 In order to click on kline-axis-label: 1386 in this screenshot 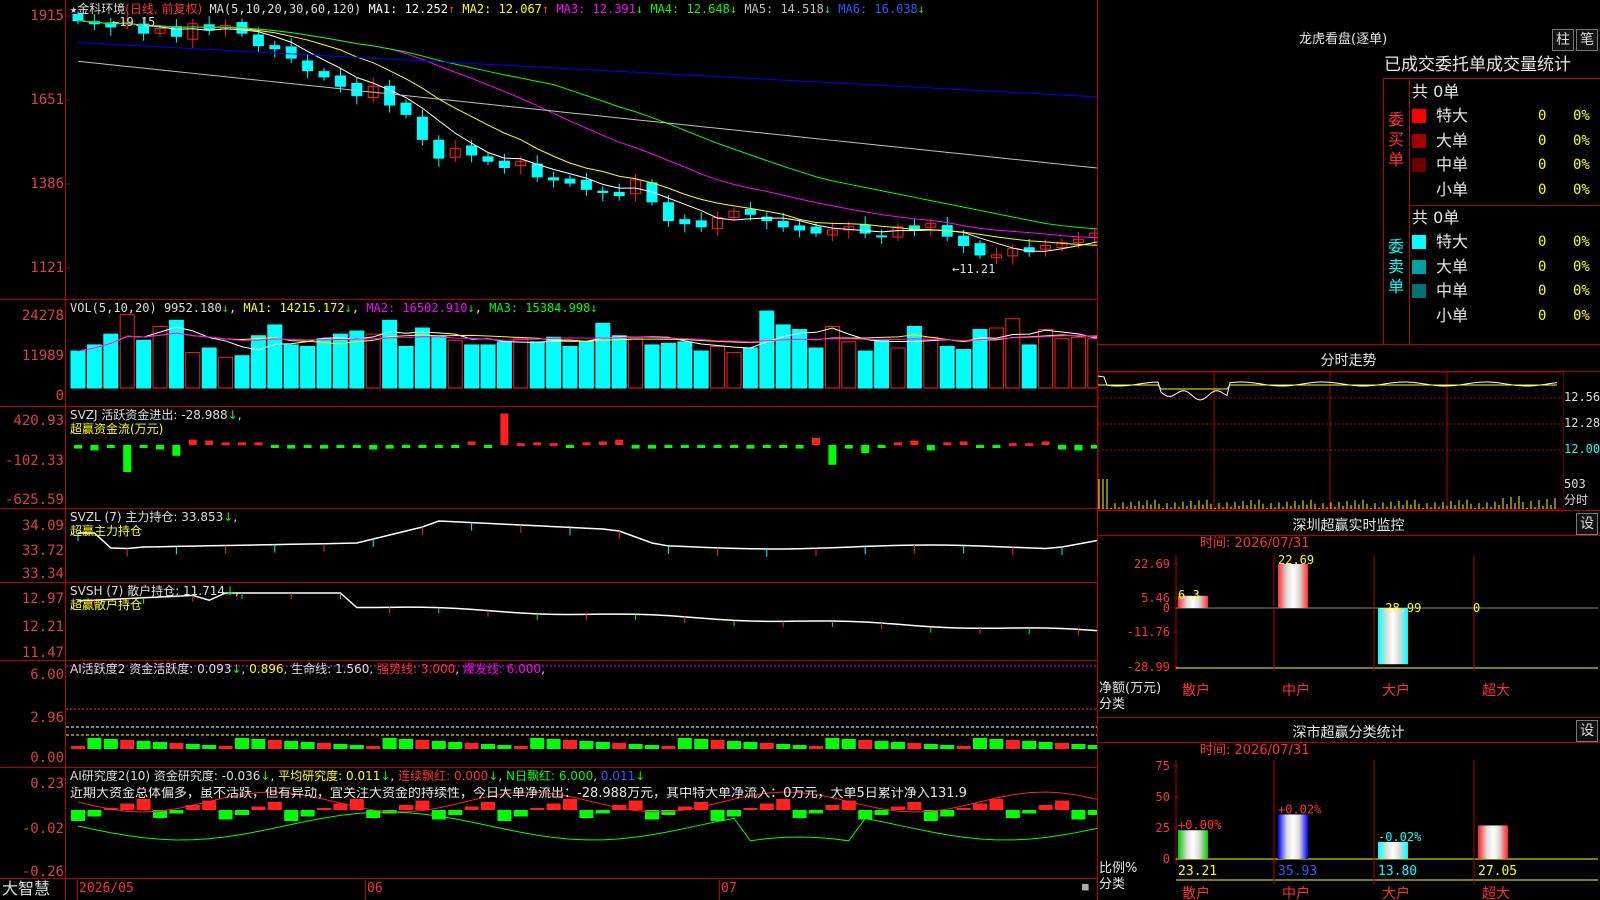, I will do `click(47, 184)`.